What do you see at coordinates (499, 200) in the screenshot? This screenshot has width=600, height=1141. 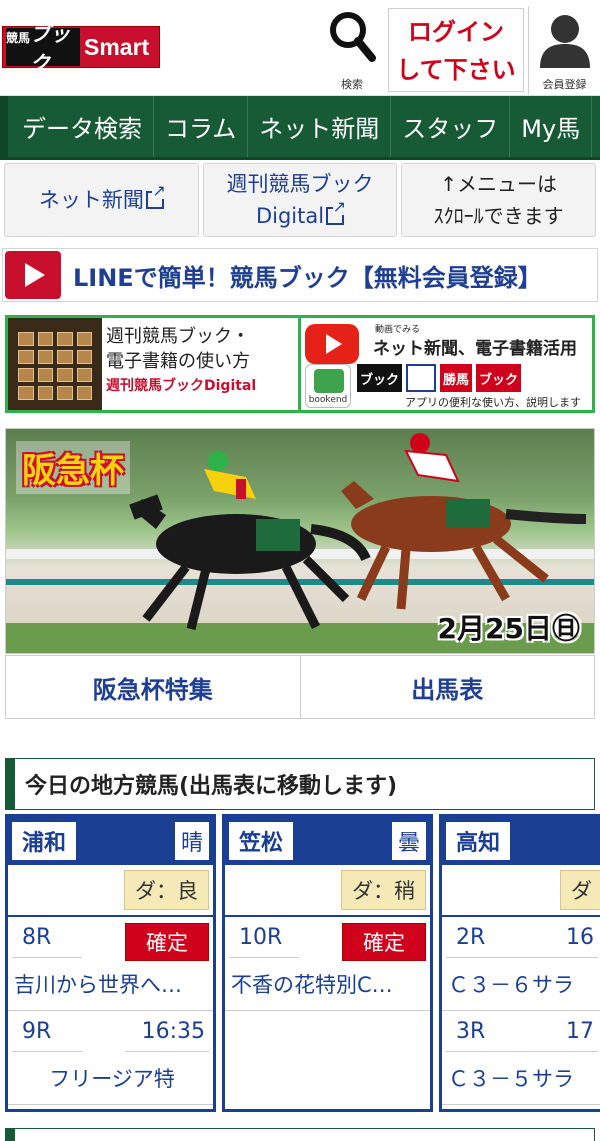 I see `menu-scroll-note: ↑メニューは ｽｸﾛｰﾙできます` at bounding box center [499, 200].